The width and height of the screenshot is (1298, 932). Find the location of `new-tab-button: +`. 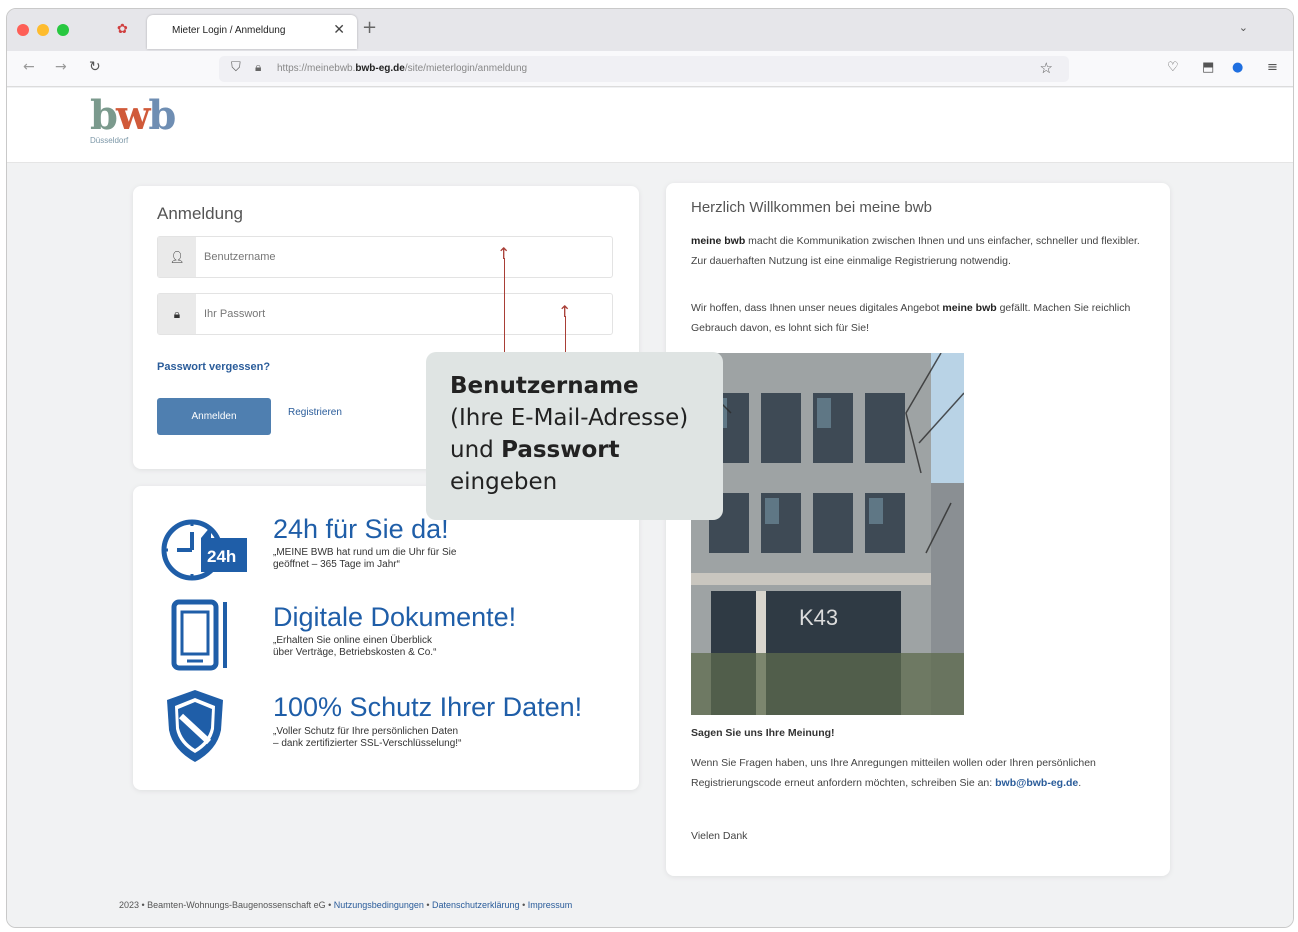

new-tab-button: + is located at coordinates (369, 27).